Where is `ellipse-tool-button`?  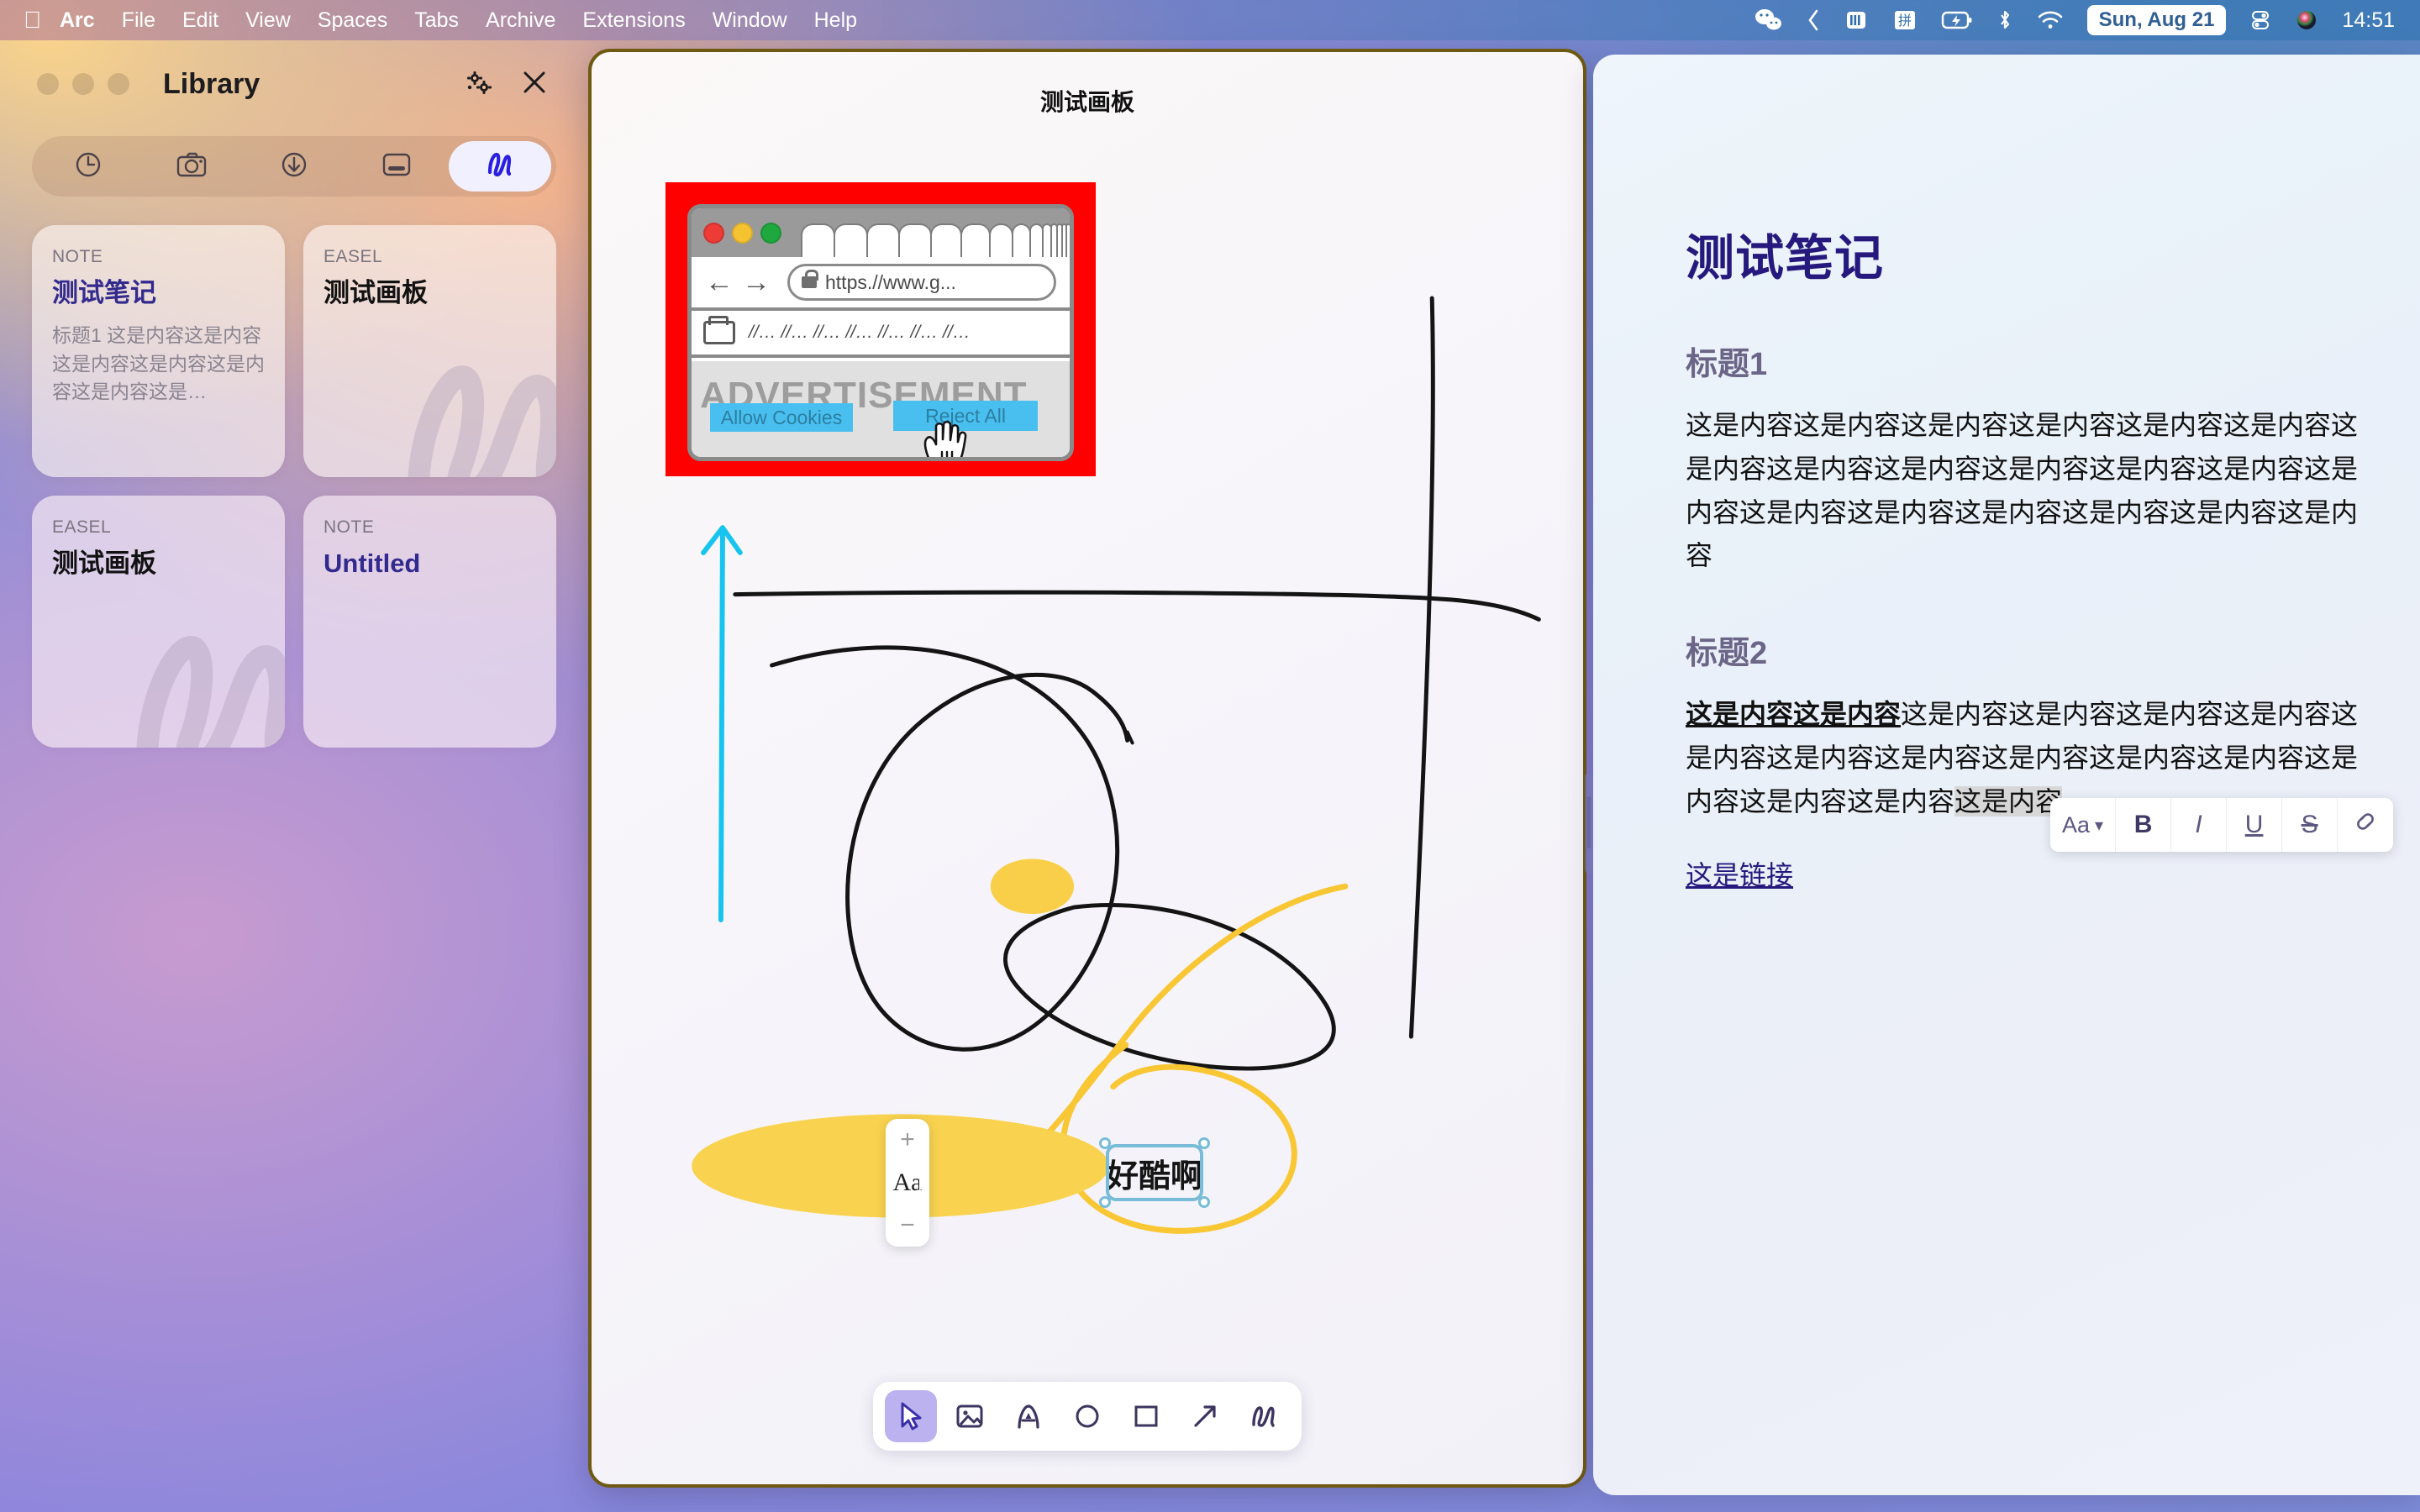 ellipse-tool-button is located at coordinates (1087, 1416).